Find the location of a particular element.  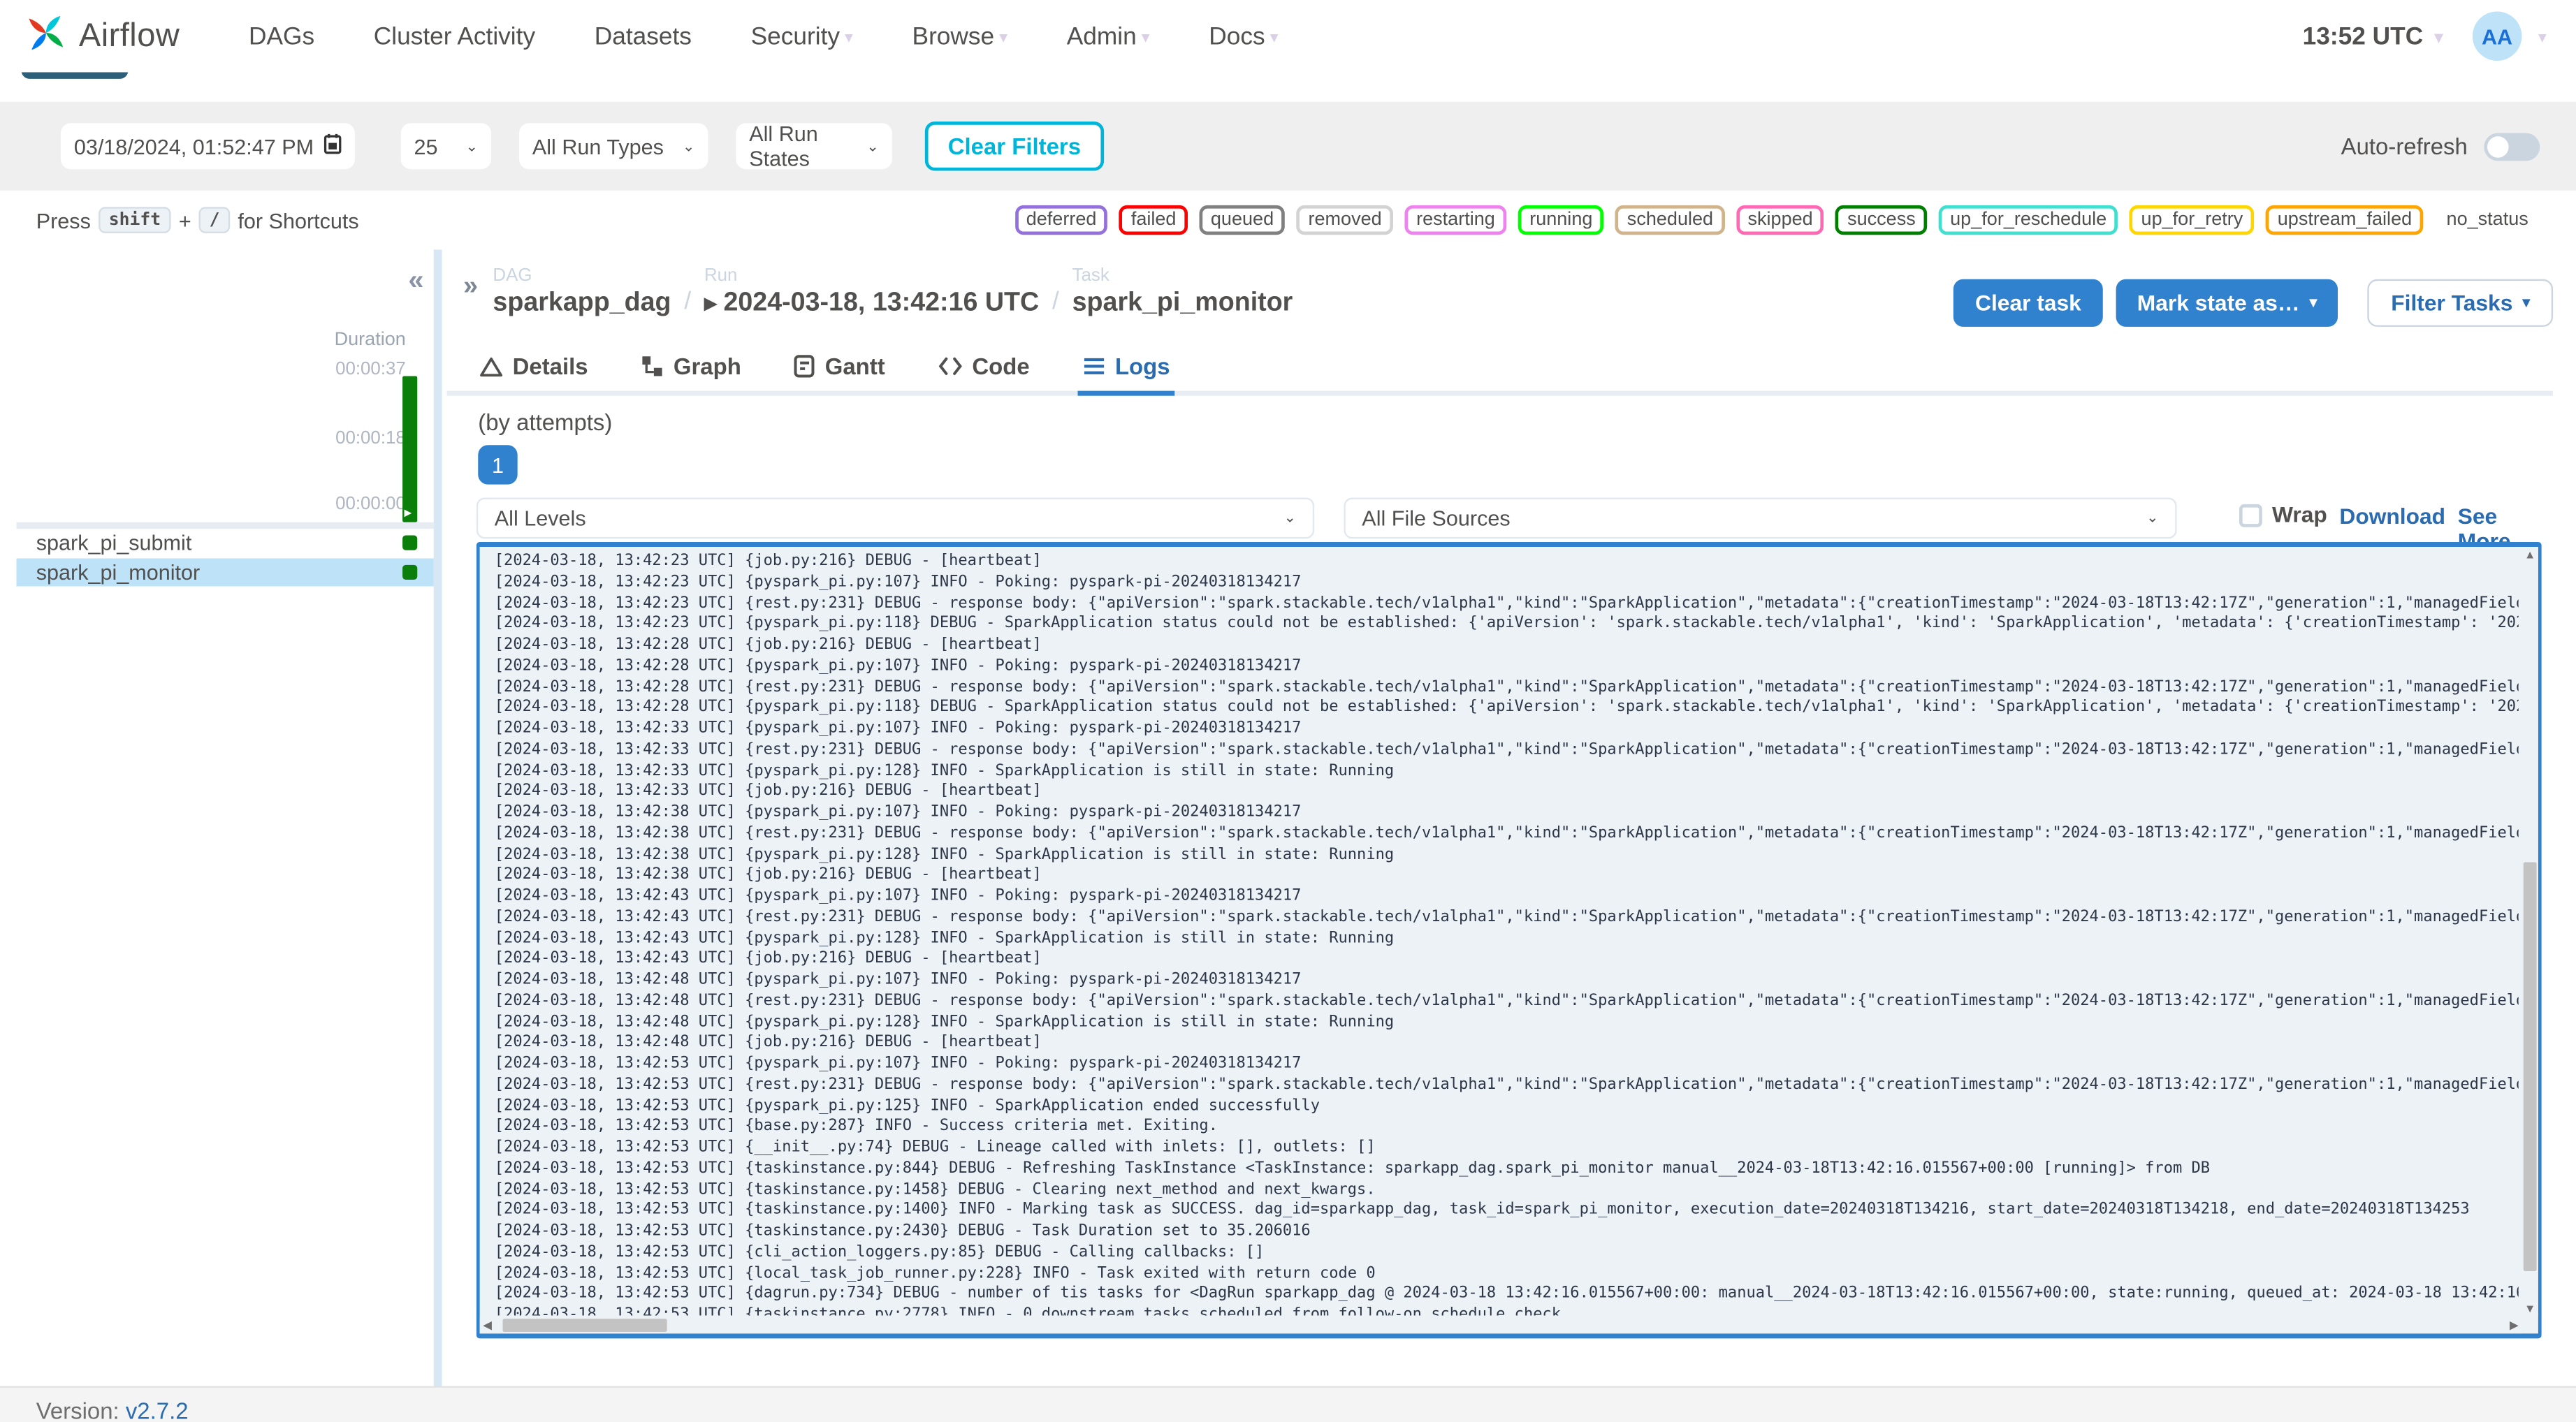

task-row-spark-pi-submit: spark_pi_submit is located at coordinates (225, 544).